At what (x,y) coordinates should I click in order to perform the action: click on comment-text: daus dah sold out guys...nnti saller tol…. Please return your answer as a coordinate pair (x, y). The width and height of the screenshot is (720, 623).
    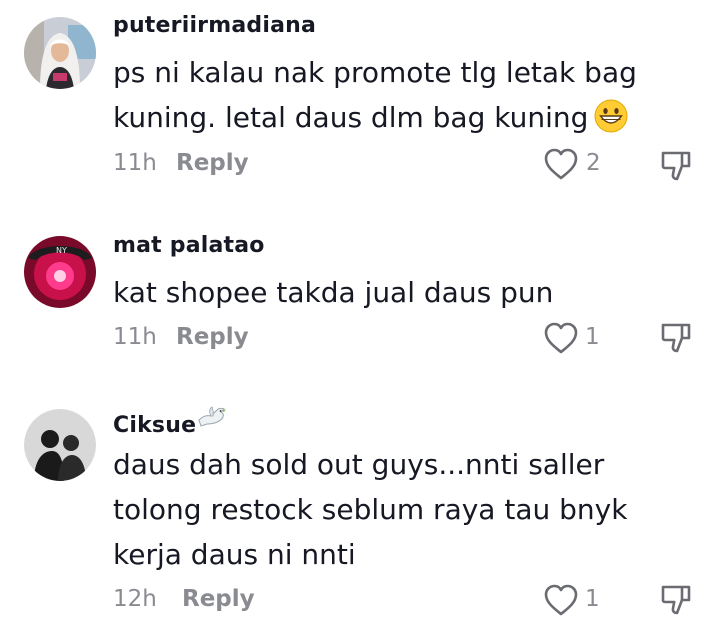
    Looking at the image, I should click on (370, 509).